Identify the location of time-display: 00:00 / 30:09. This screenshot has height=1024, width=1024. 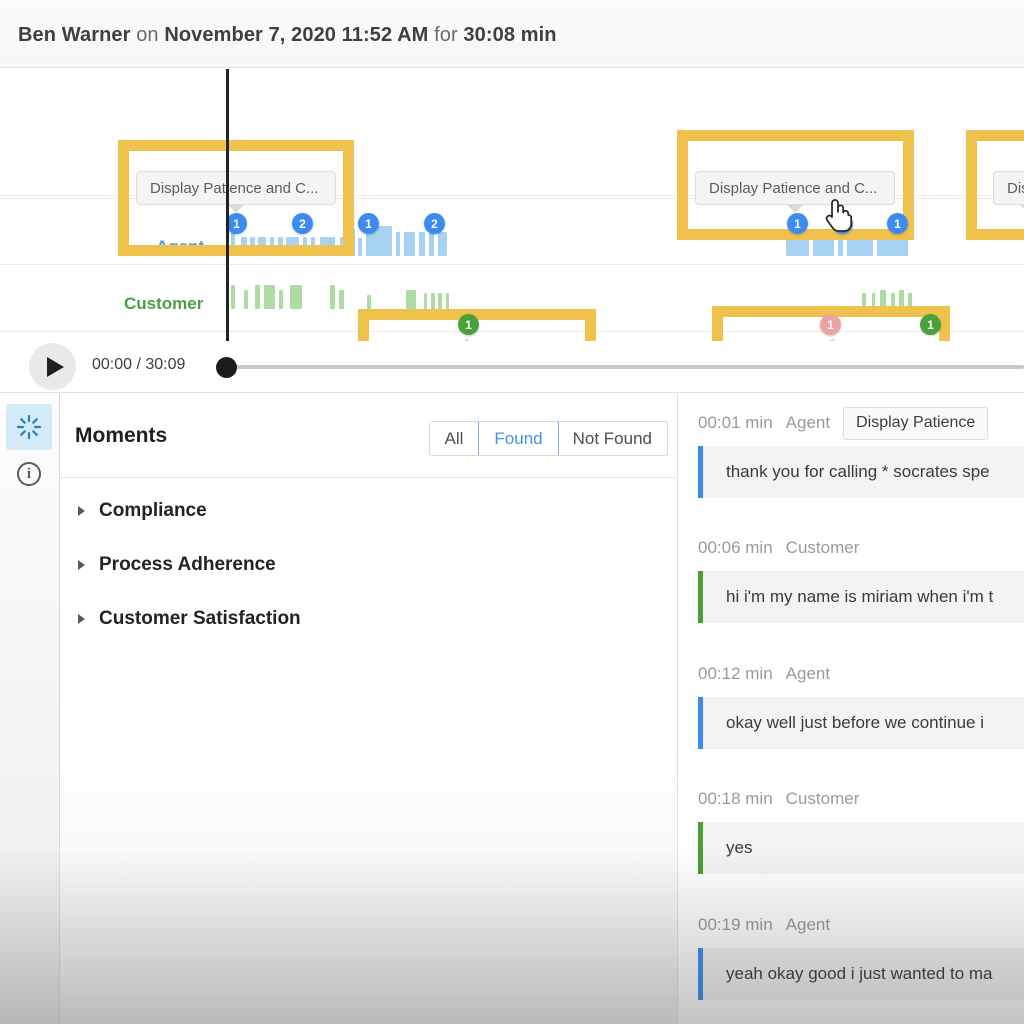
(139, 364).